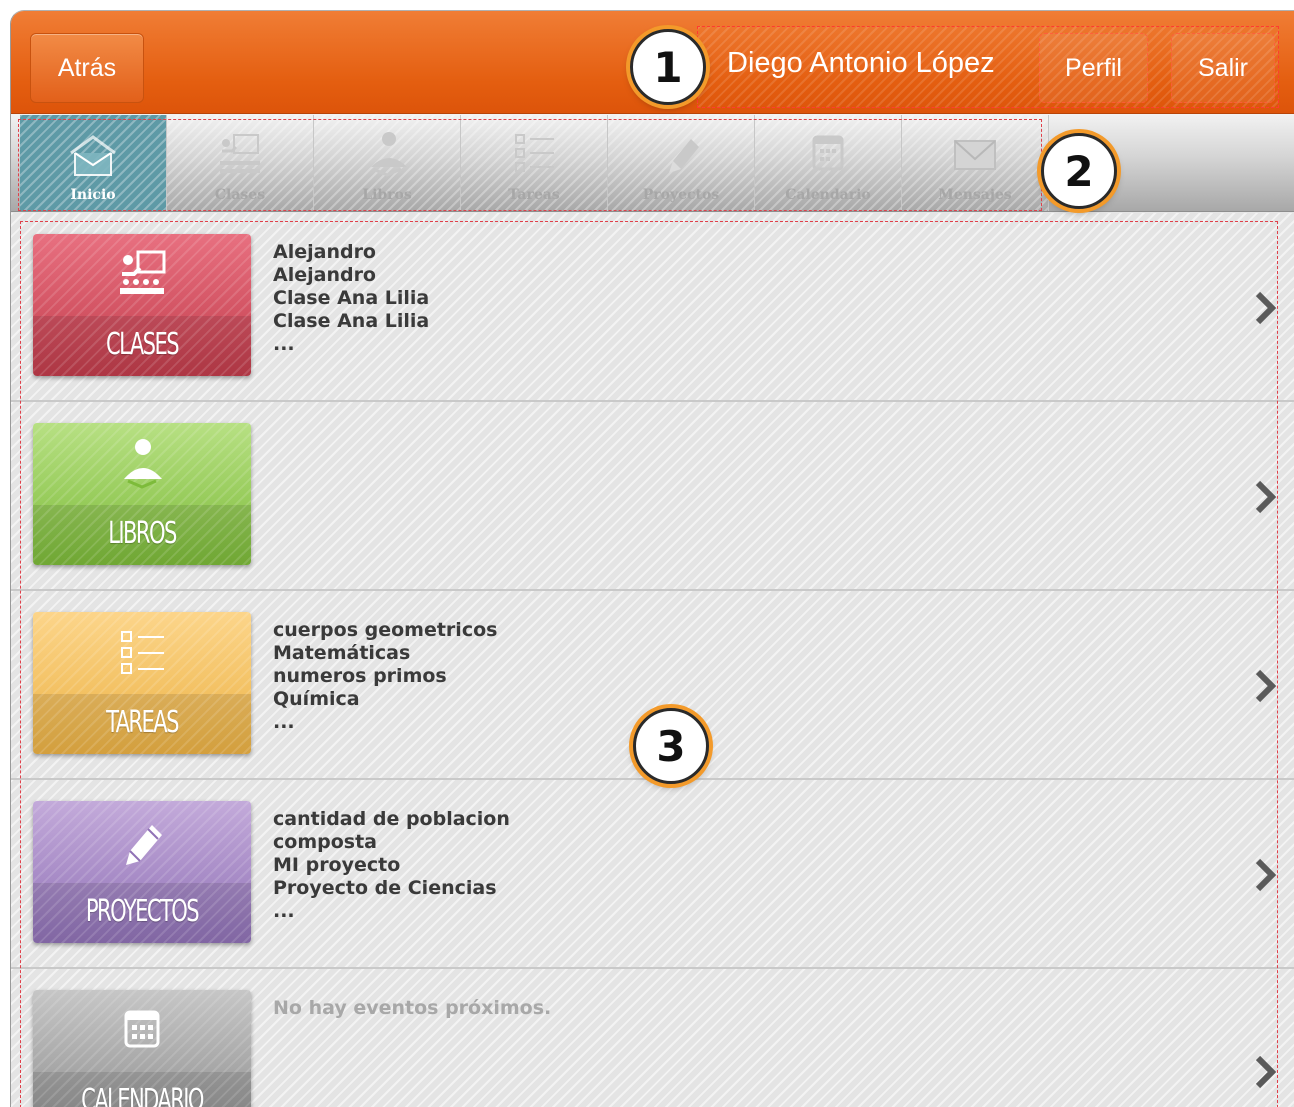 The width and height of the screenshot is (1294, 1107). Describe the element at coordinates (87, 68) in the screenshot. I see `back-button: Atrás` at that location.